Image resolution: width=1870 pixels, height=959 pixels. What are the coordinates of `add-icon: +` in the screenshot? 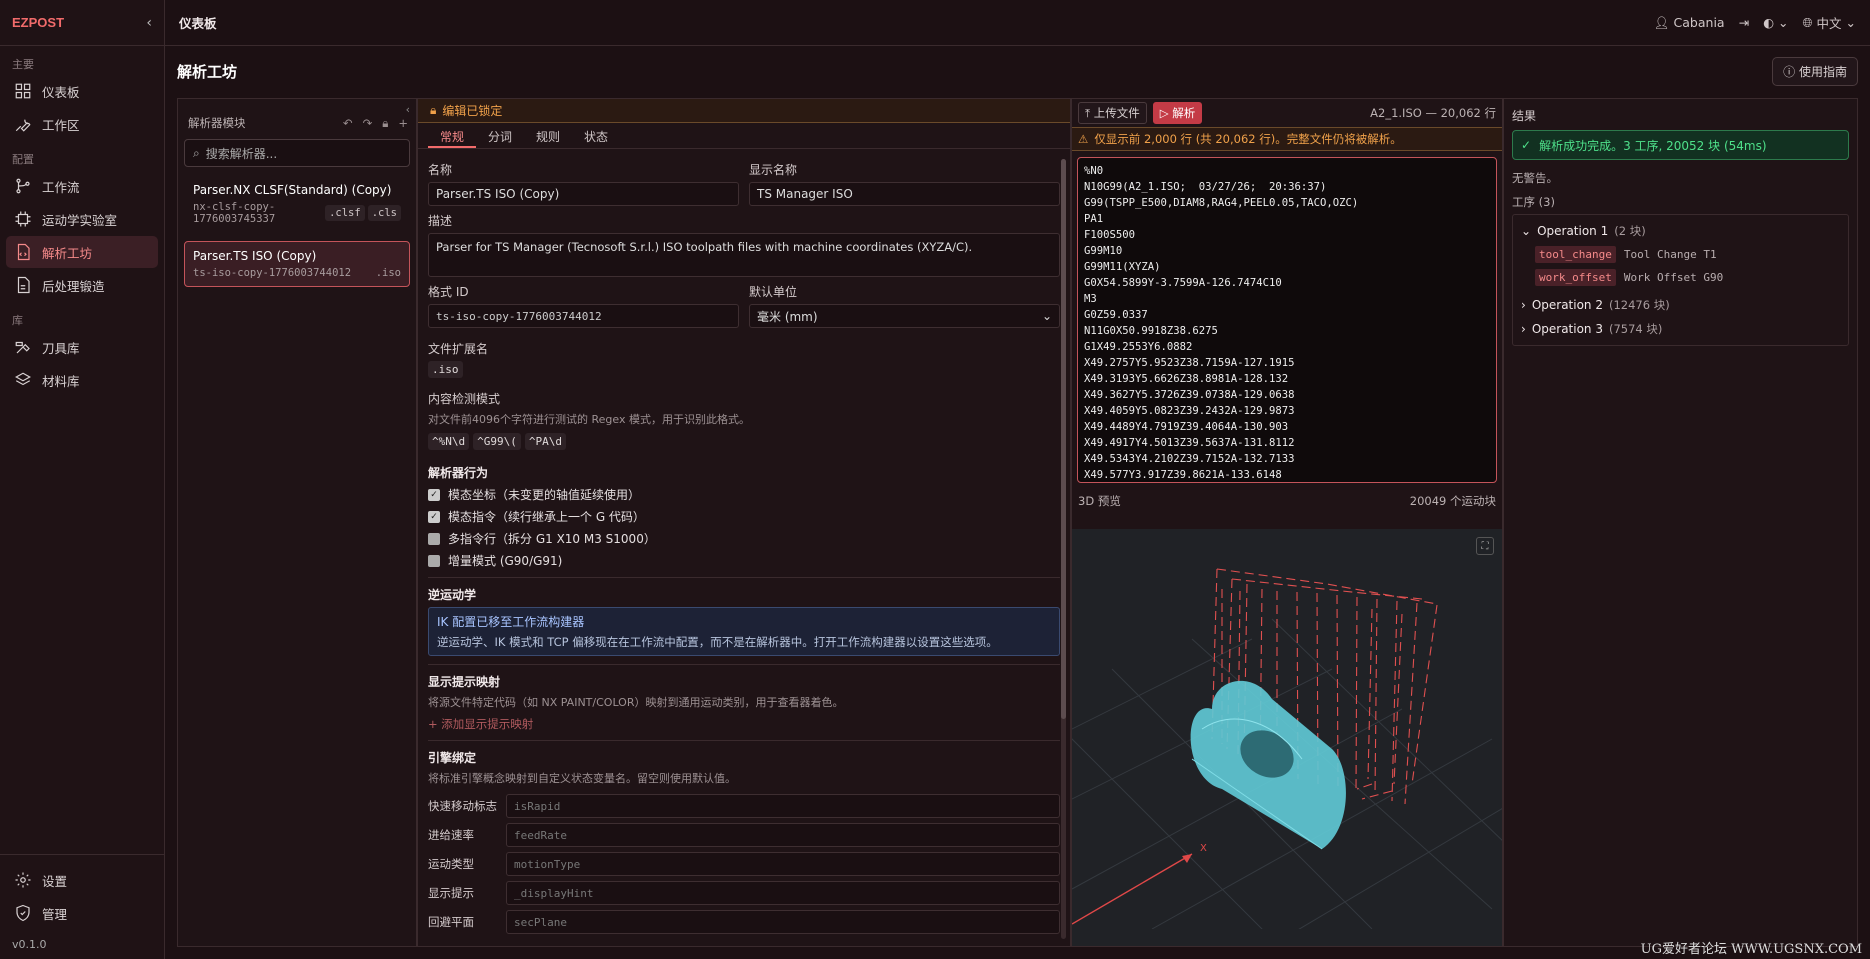 It's located at (403, 123).